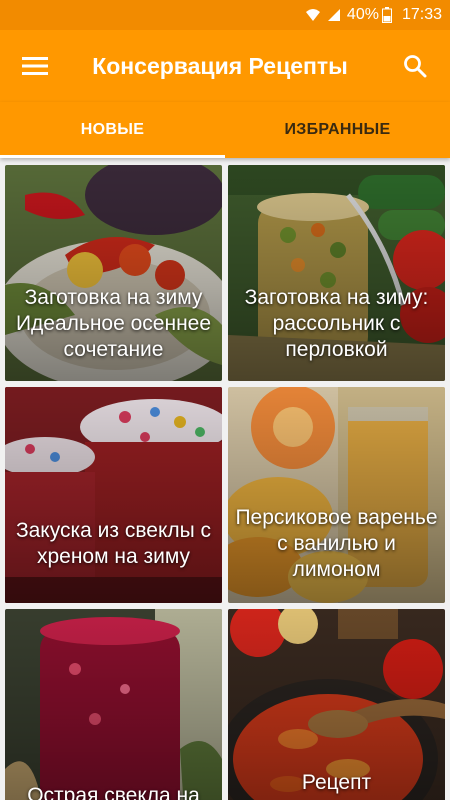 The image size is (450, 800). What do you see at coordinates (421, 14) in the screenshot?
I see `clock: 17:33` at bounding box center [421, 14].